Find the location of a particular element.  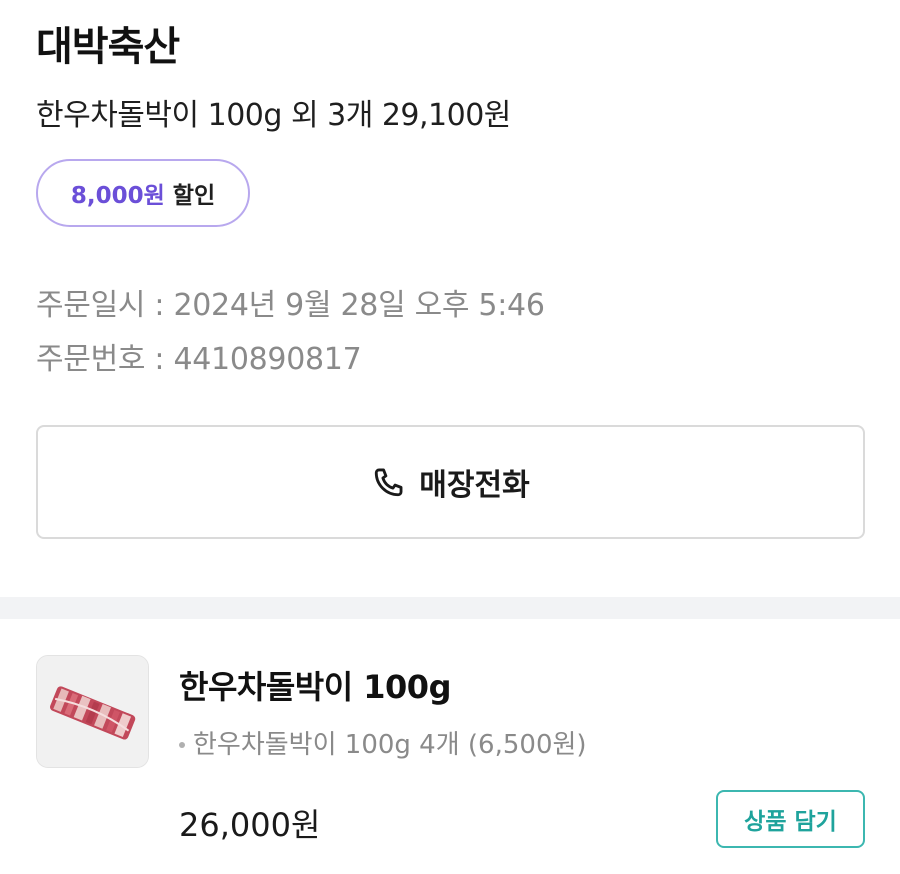

product-thumbnail is located at coordinates (92, 711).